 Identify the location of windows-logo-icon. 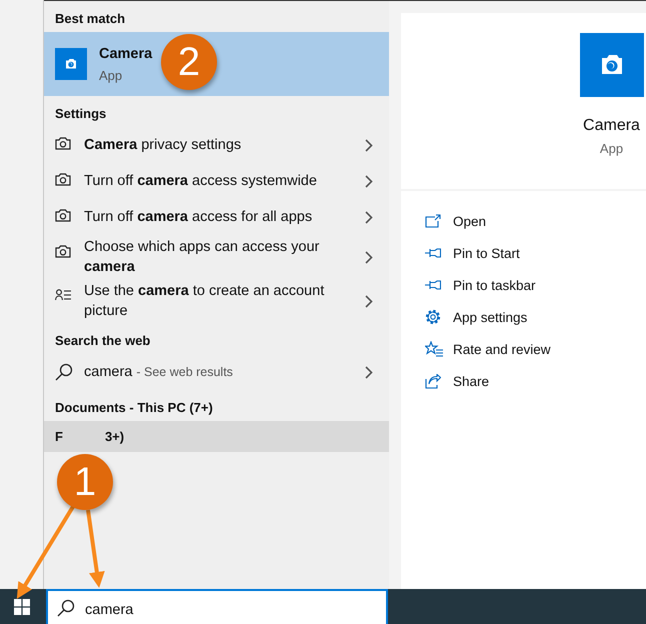
(22, 606).